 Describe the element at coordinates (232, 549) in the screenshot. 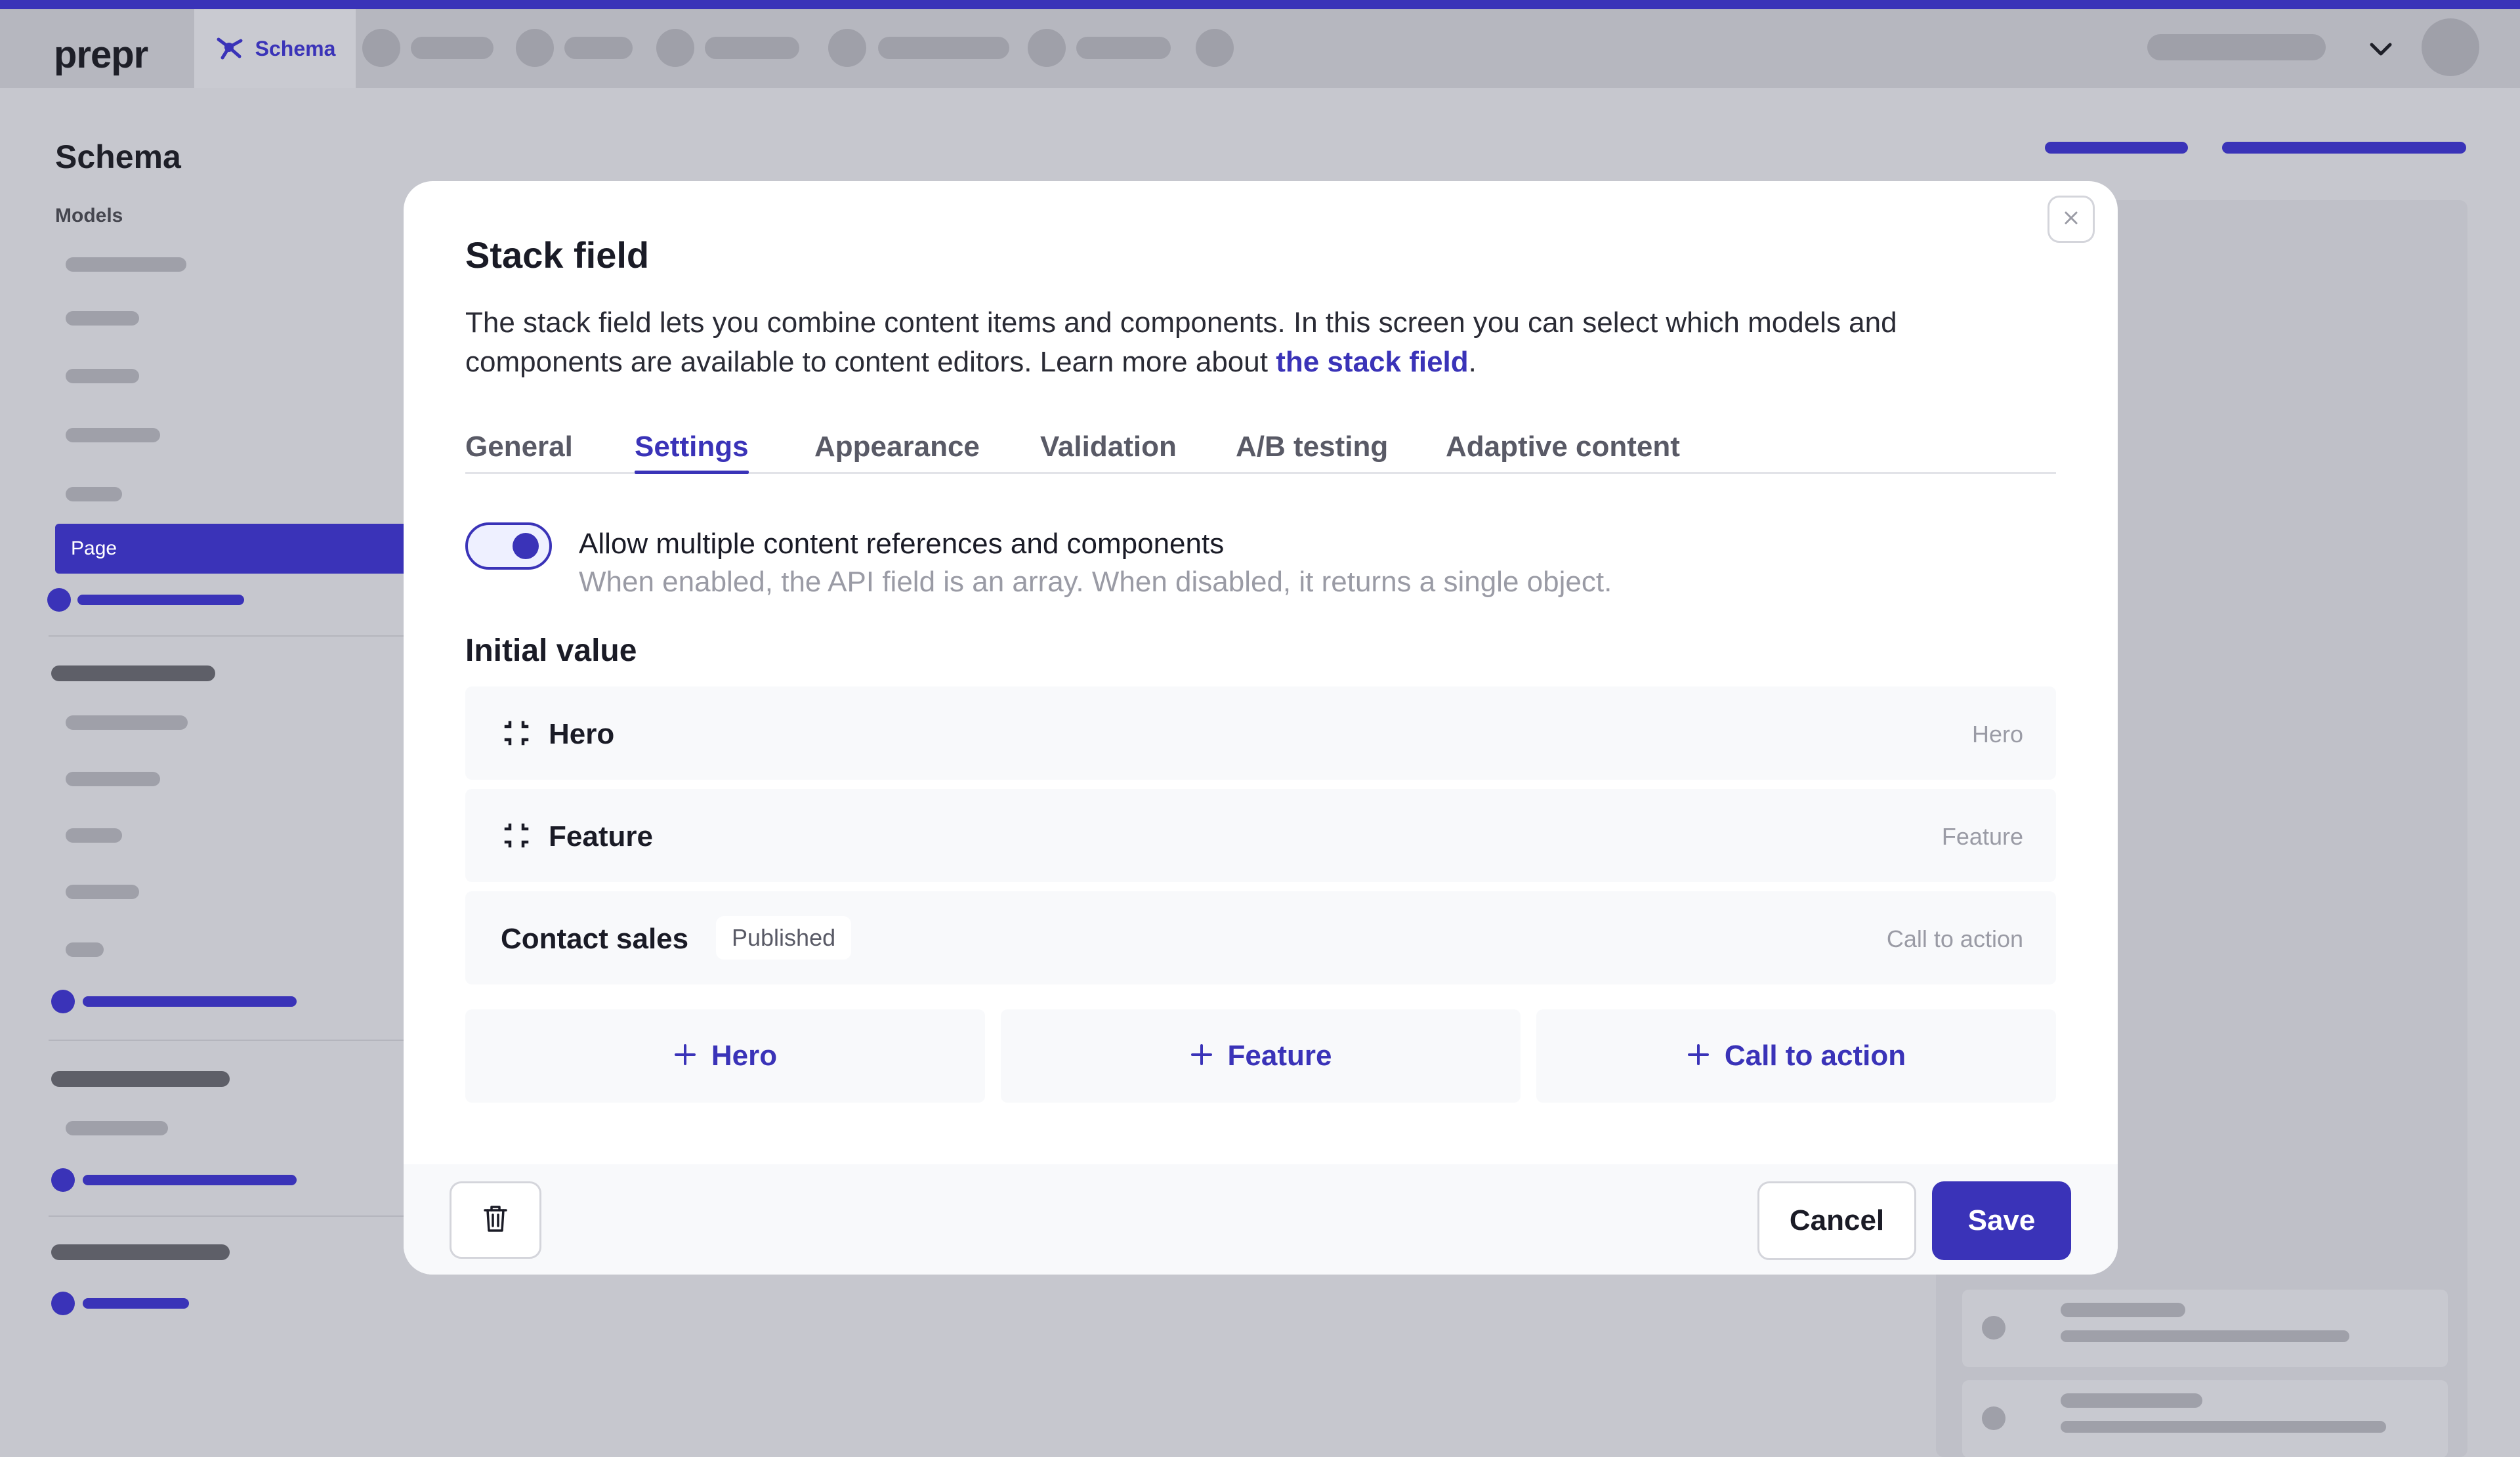

I see `sidebar-item-page: Page` at that location.